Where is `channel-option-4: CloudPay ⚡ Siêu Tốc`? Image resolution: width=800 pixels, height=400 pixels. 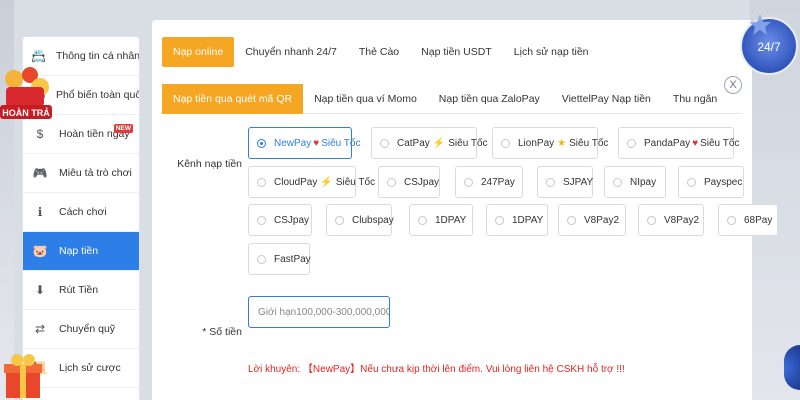 channel-option-4: CloudPay ⚡ Siêu Tốc is located at coordinates (311, 182).